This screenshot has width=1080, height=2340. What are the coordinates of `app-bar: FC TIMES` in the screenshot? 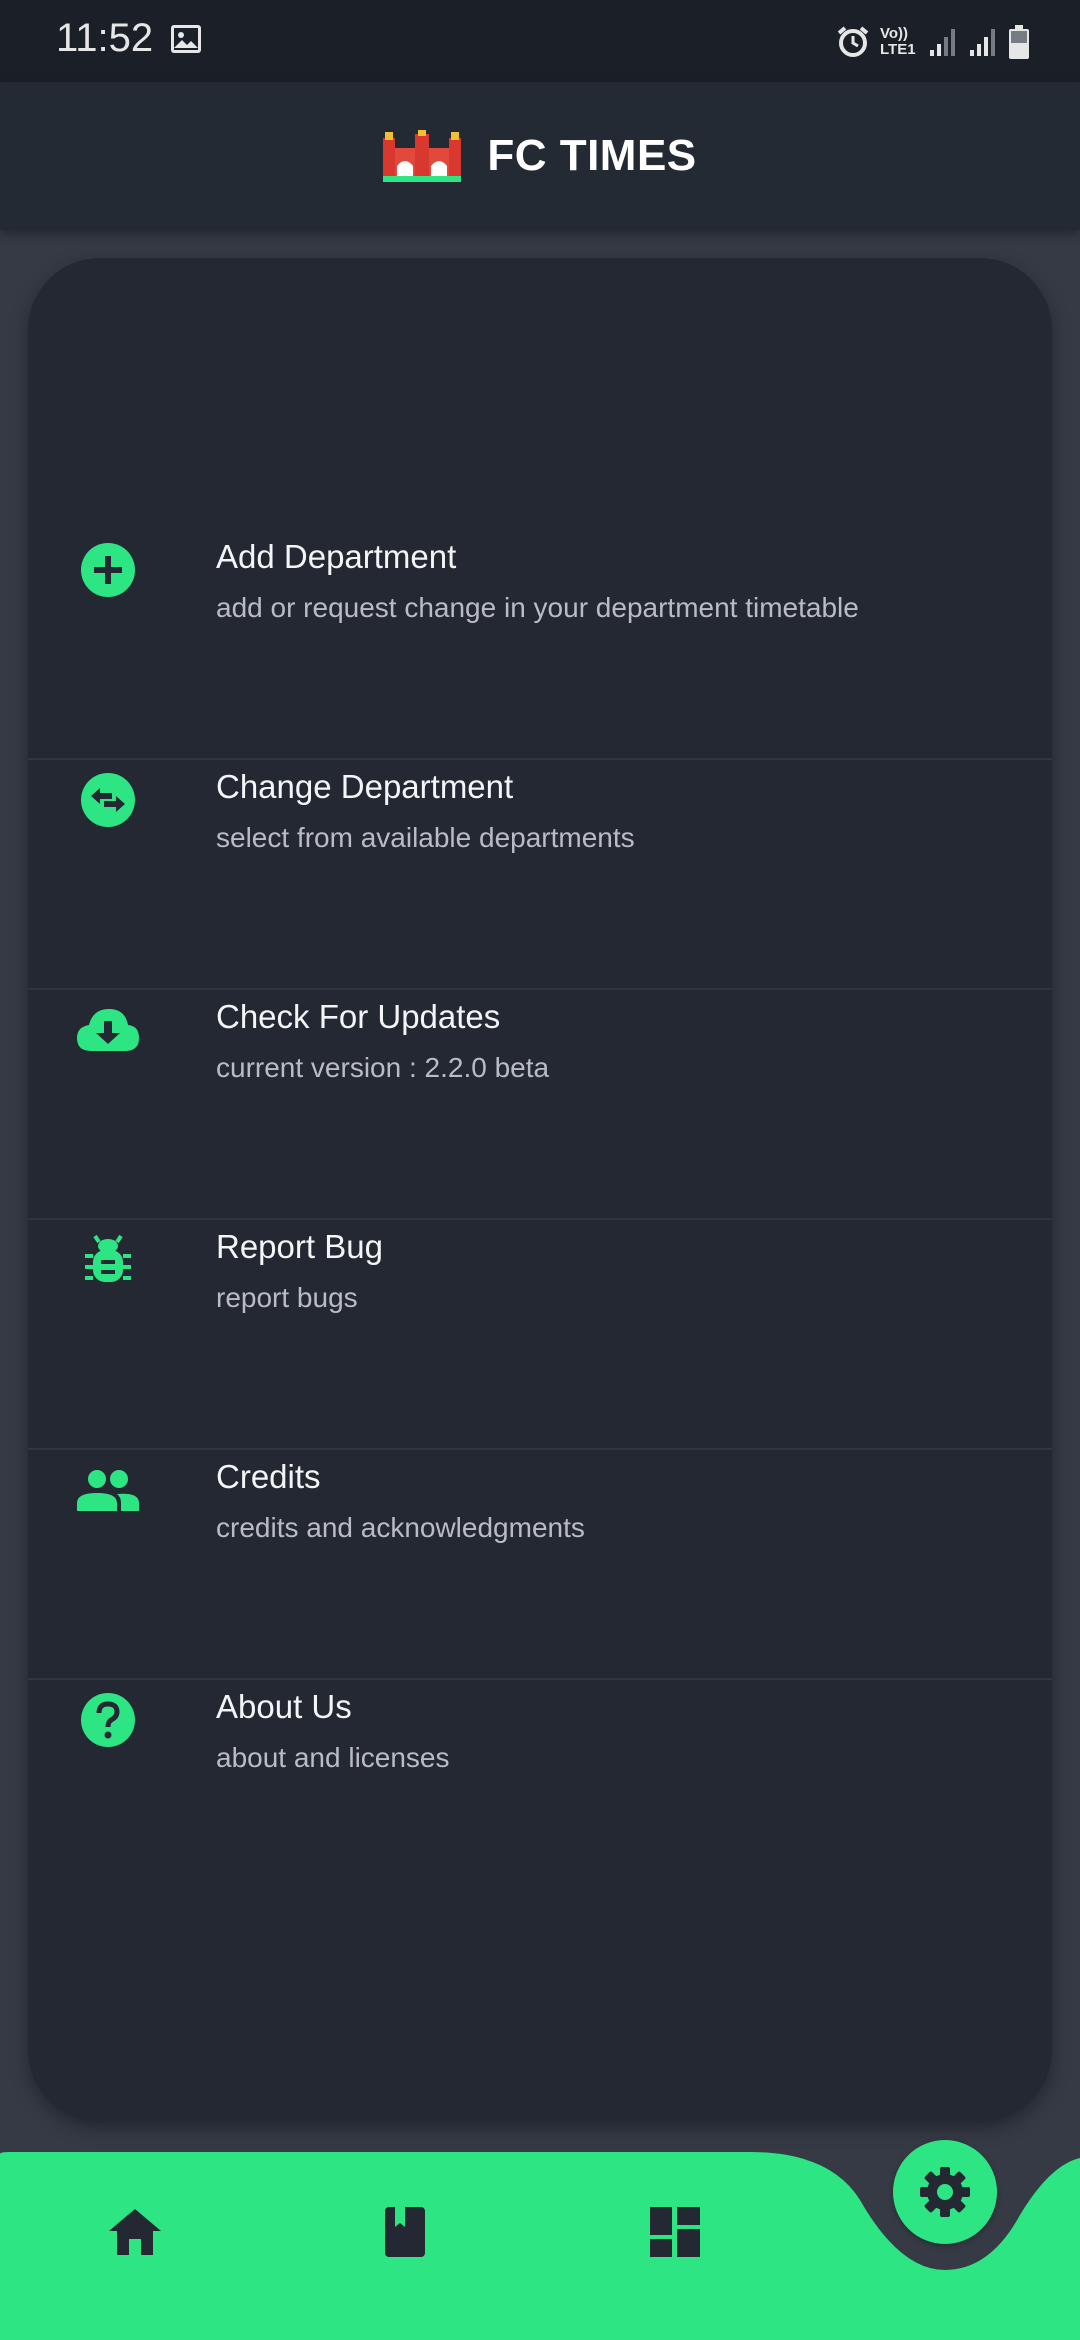 It's located at (540, 156).